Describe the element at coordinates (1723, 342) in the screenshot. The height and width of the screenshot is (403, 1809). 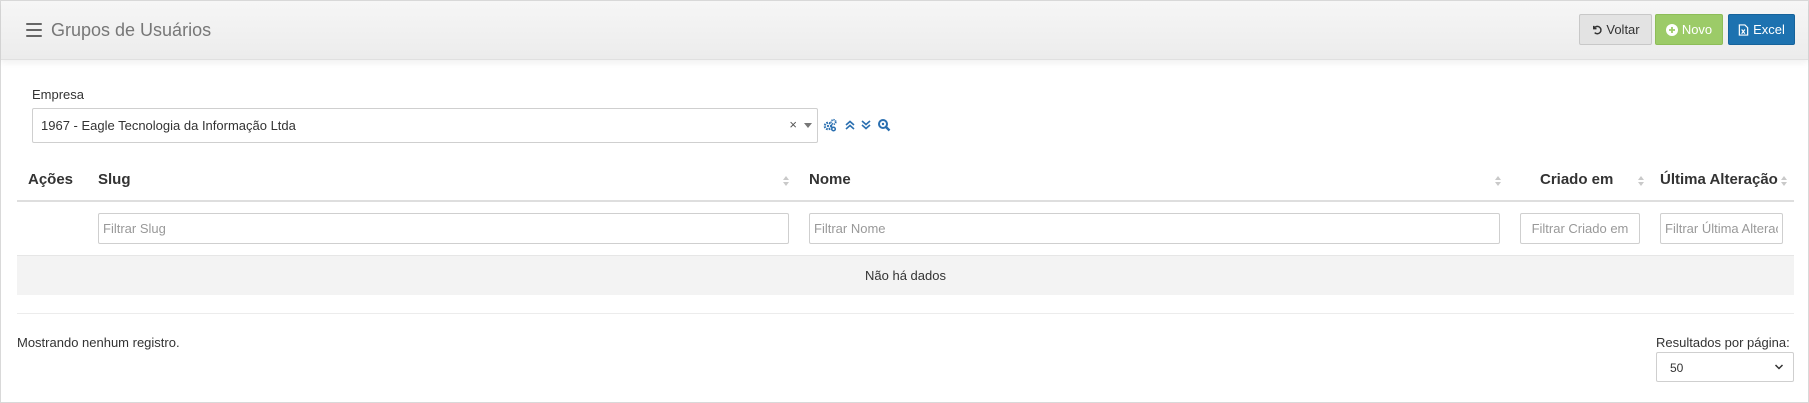
I see `page-size-label: Resultados por página:` at that location.